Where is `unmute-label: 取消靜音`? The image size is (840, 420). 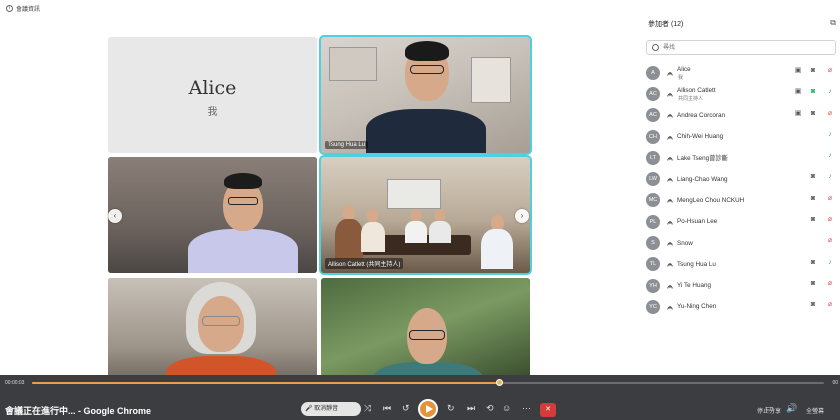
unmute-label: 取消靜音 is located at coordinates (326, 409).